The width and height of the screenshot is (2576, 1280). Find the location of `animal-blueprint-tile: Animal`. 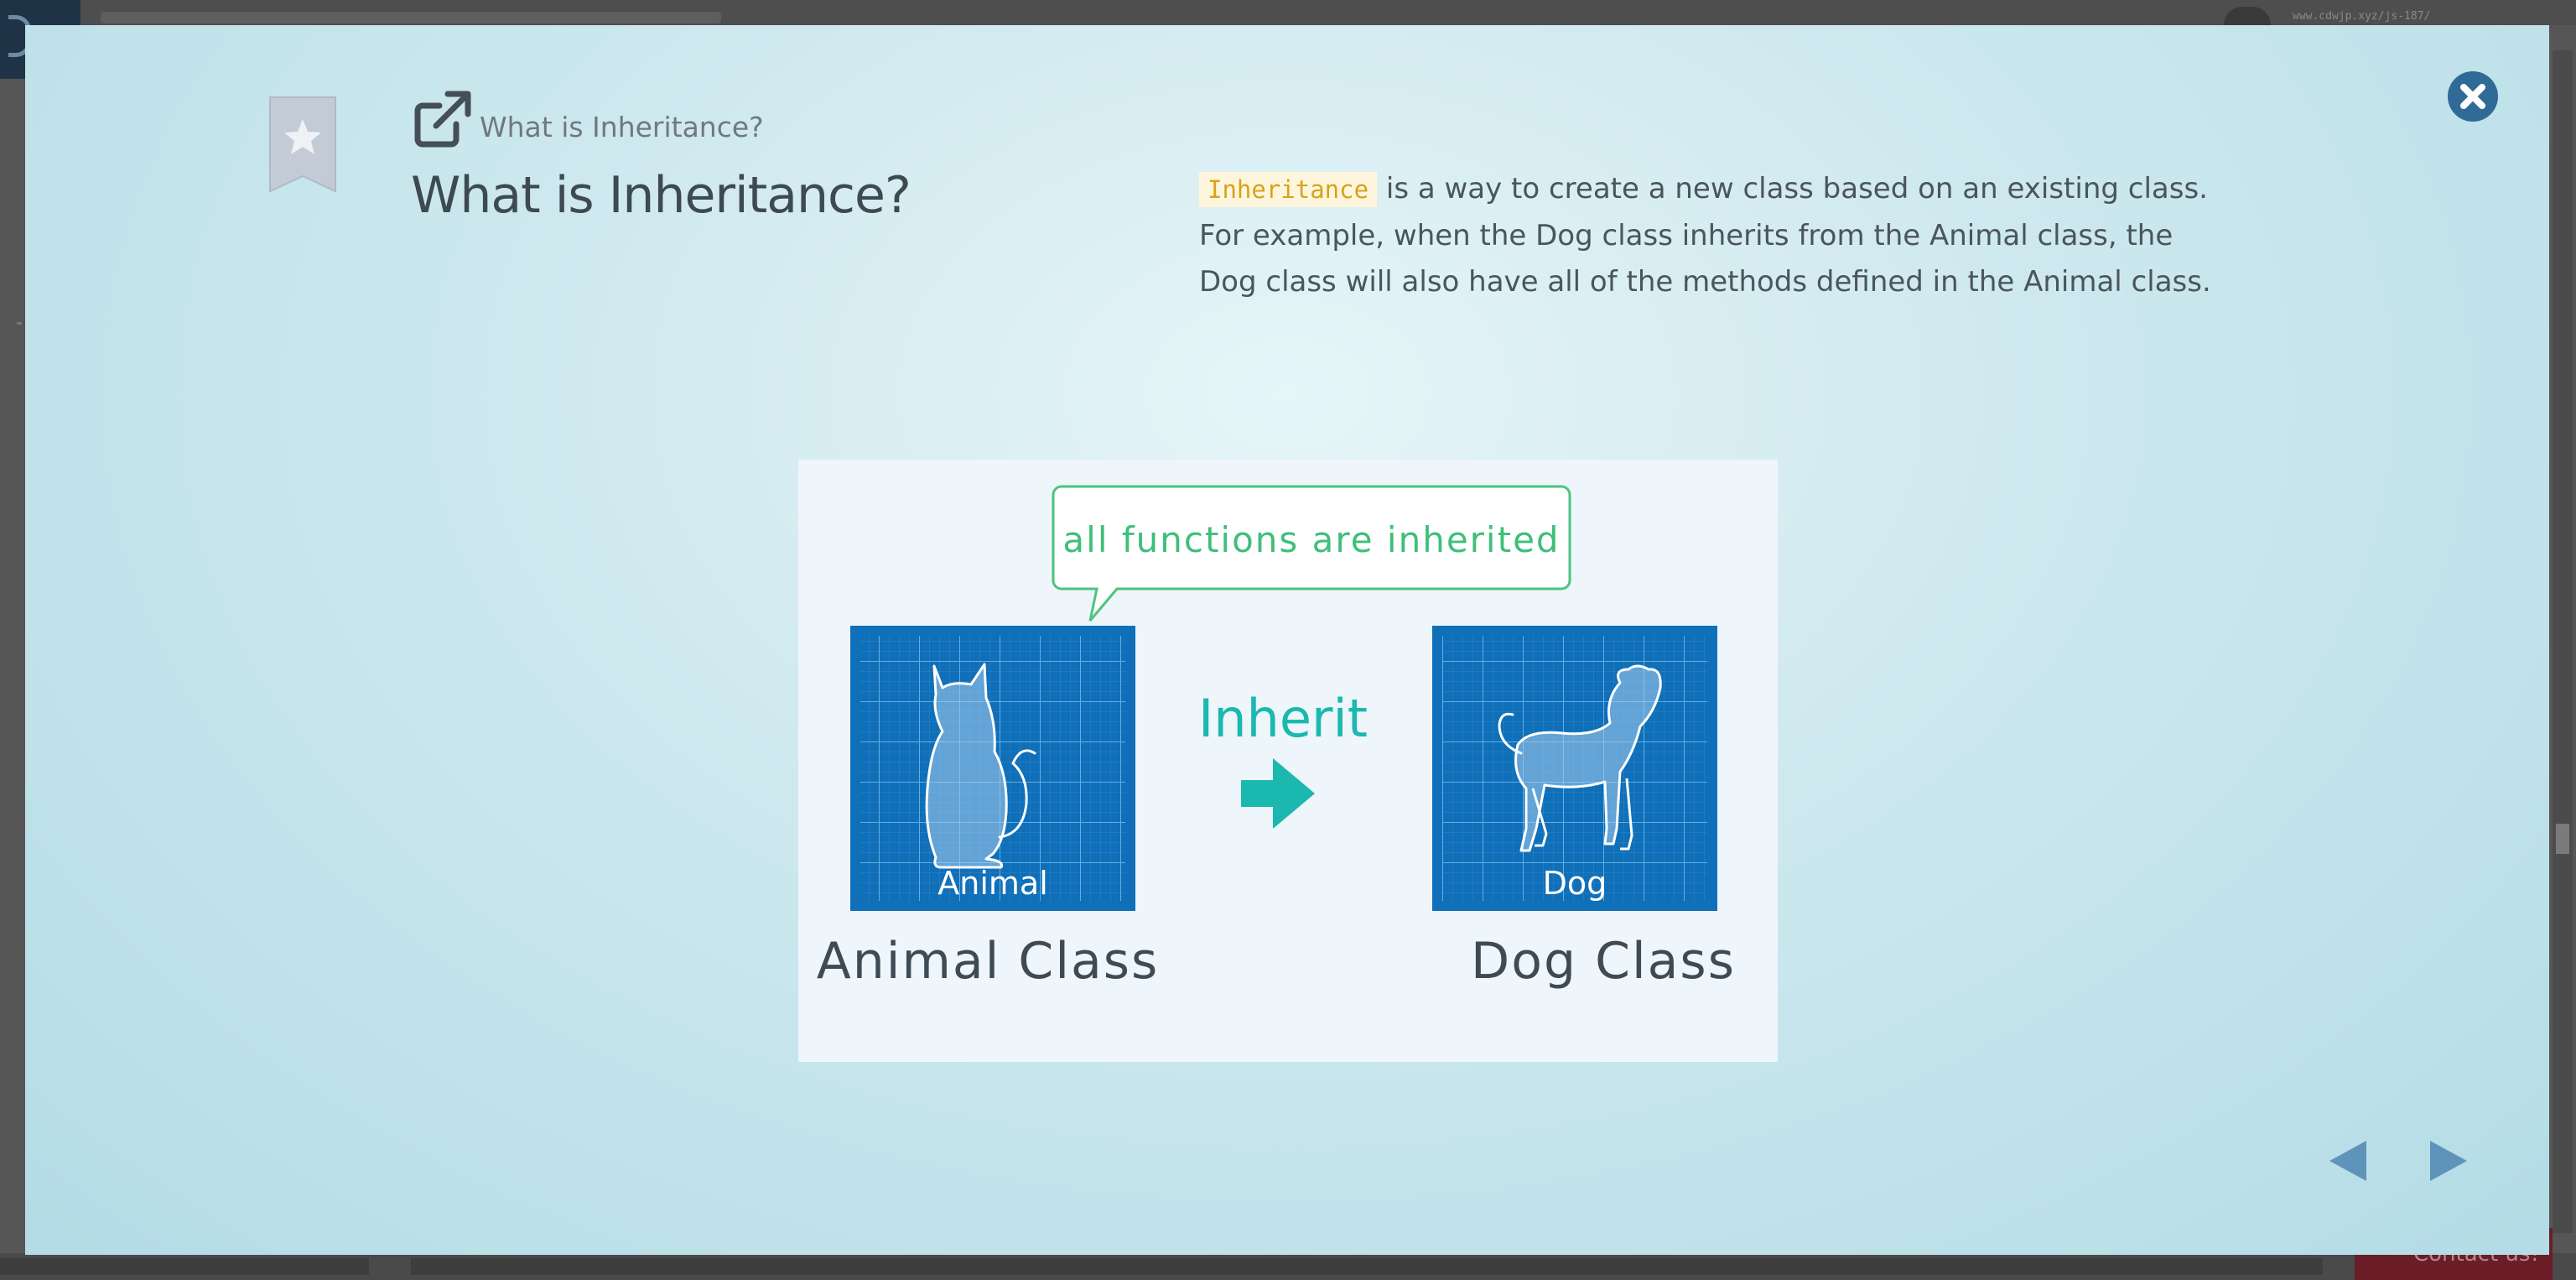

animal-blueprint-tile: Animal is located at coordinates (993, 768).